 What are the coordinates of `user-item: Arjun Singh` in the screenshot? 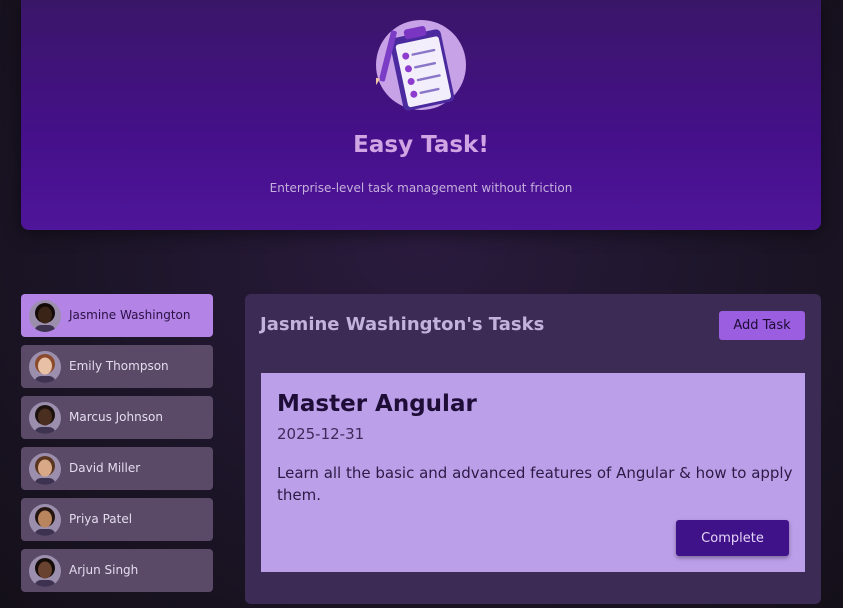 It's located at (117, 570).